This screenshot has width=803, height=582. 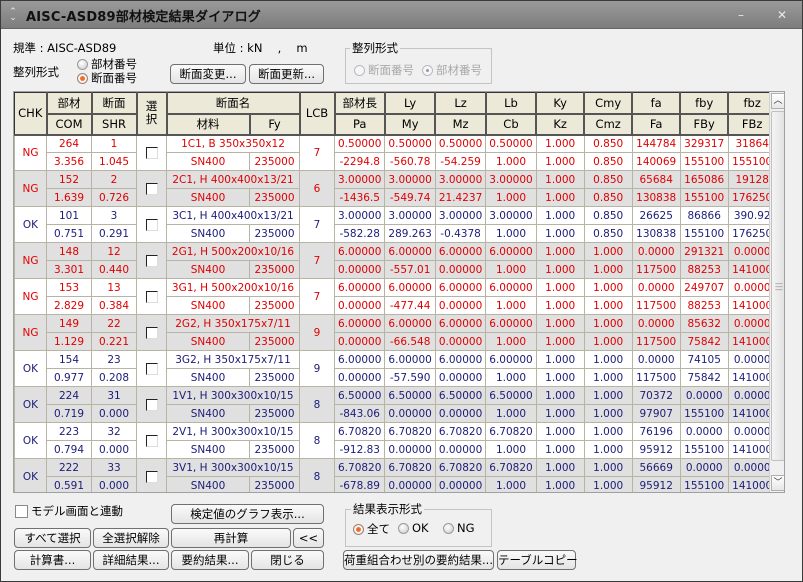 What do you see at coordinates (152, 114) in the screenshot?
I see `header-select: 選択` at bounding box center [152, 114].